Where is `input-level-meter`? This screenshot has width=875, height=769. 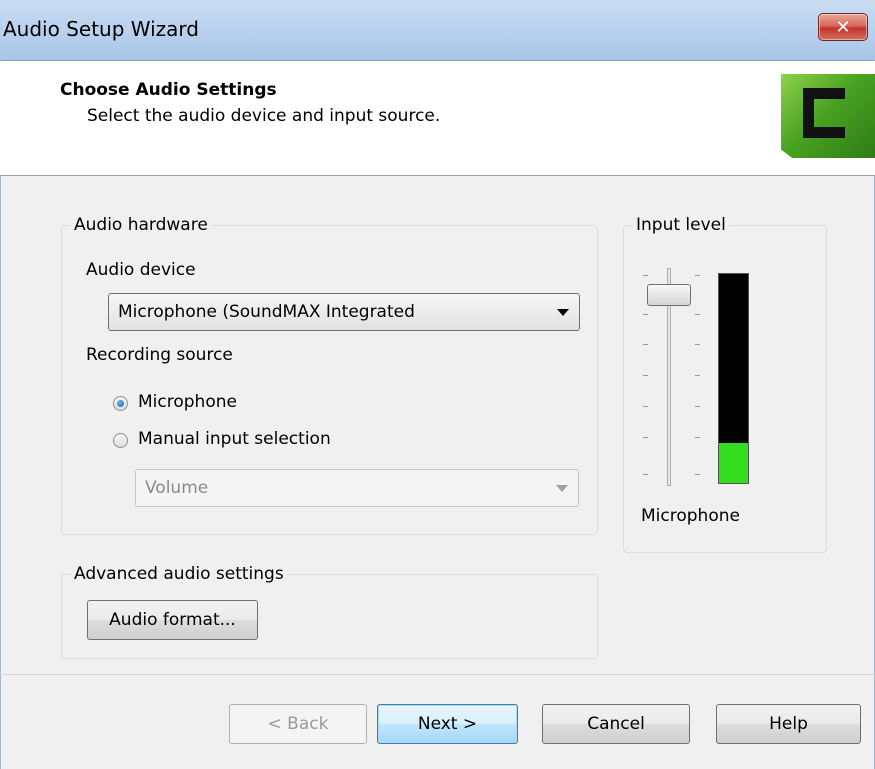
input-level-meter is located at coordinates (733, 378).